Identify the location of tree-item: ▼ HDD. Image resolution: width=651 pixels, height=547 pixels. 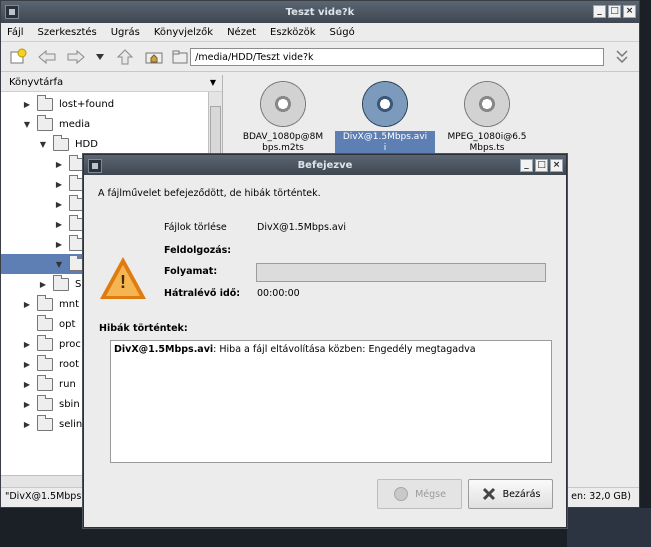
(104, 144).